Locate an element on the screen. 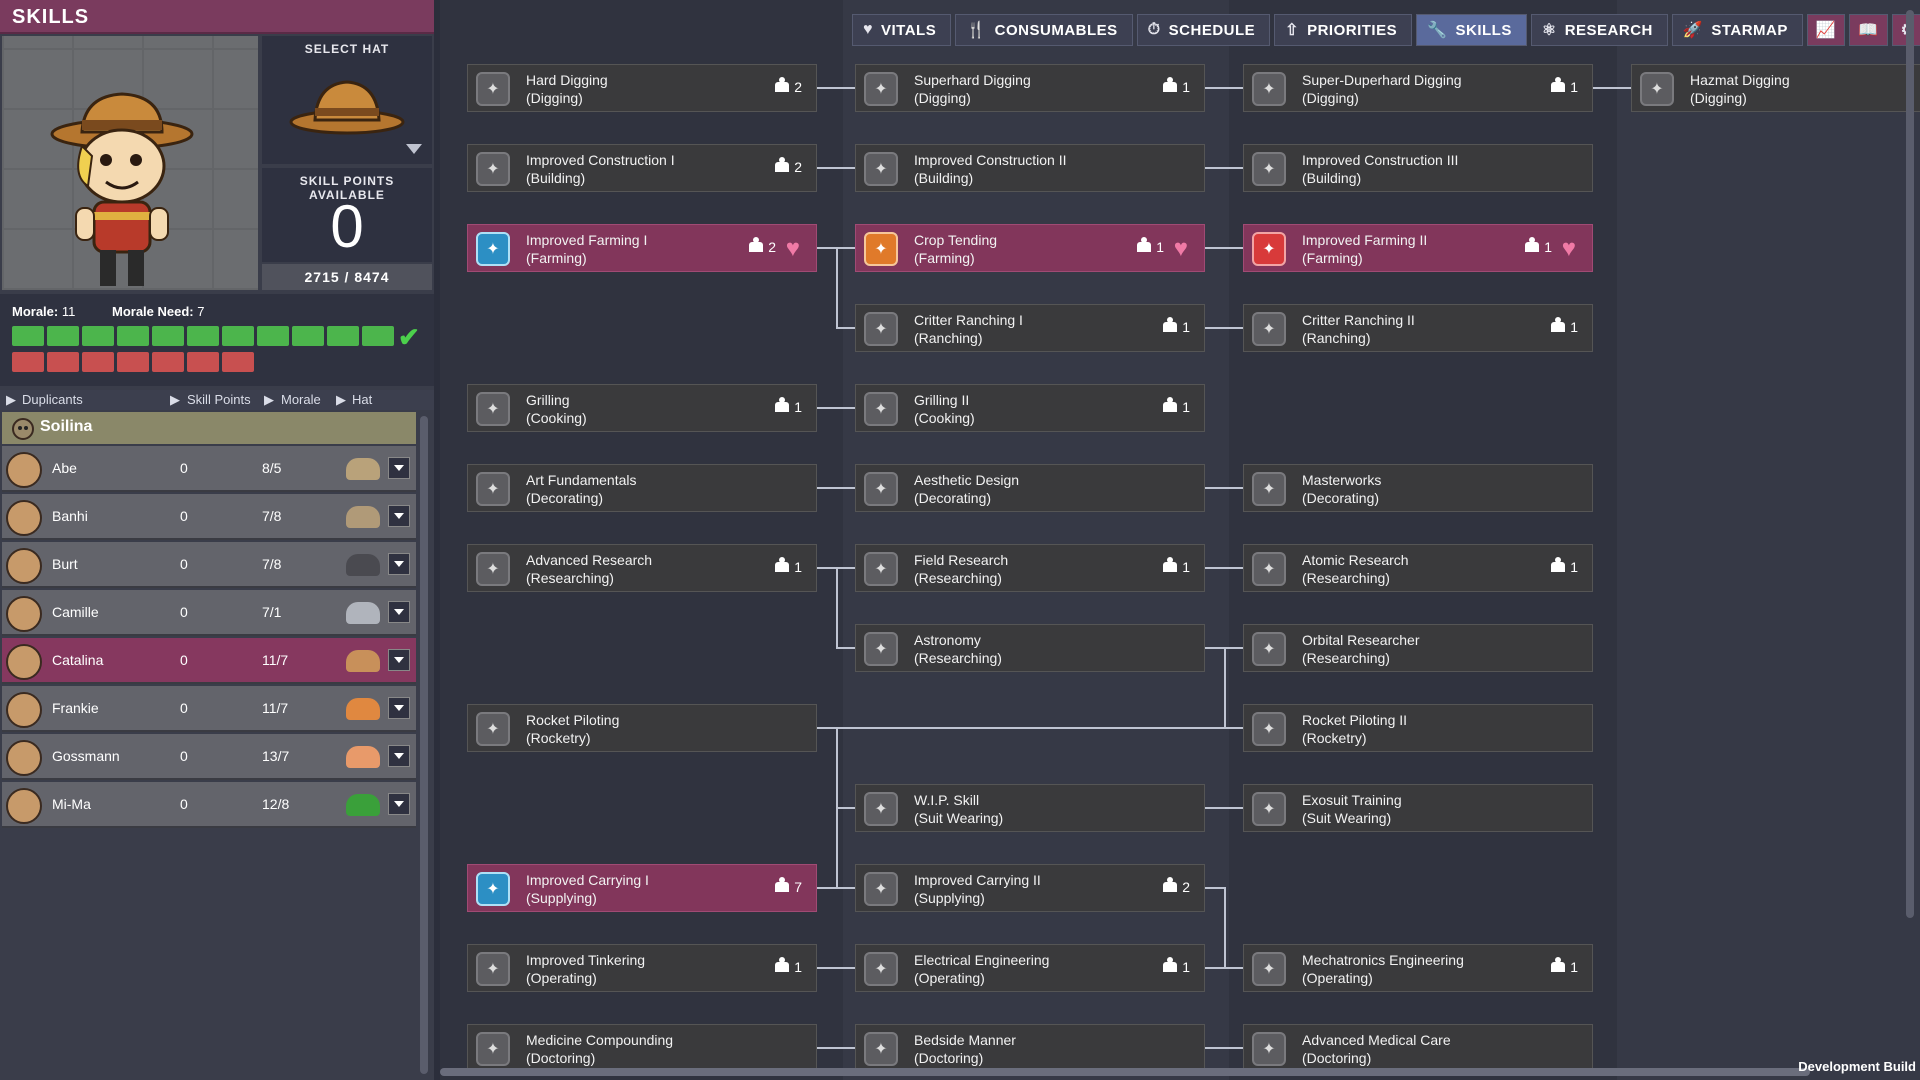 The width and height of the screenshot is (1920, 1080). tab-vitals: ♥ VITALS is located at coordinates (902, 30).